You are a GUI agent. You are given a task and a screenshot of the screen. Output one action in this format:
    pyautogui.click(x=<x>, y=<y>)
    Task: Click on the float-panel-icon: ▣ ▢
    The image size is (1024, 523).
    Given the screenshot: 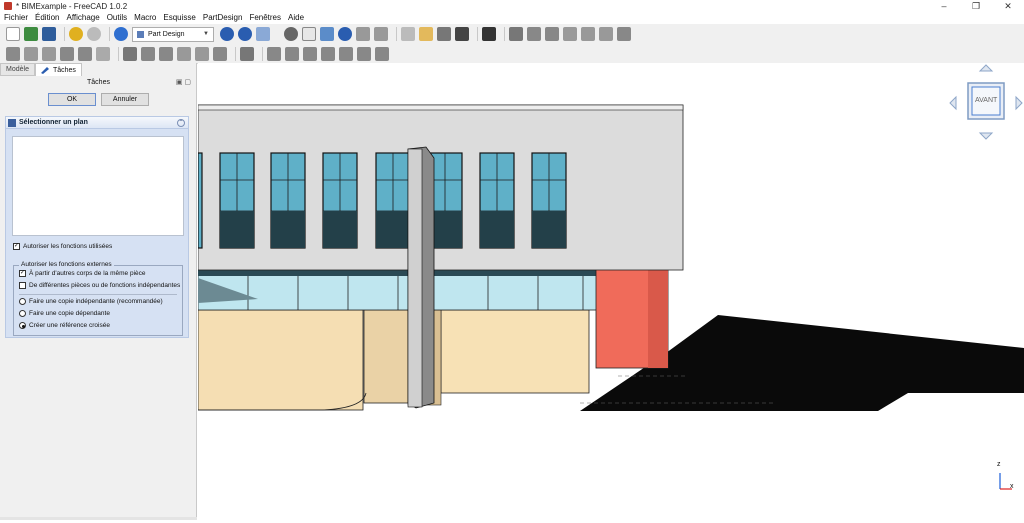 What is the action you would take?
    pyautogui.click(x=183, y=83)
    